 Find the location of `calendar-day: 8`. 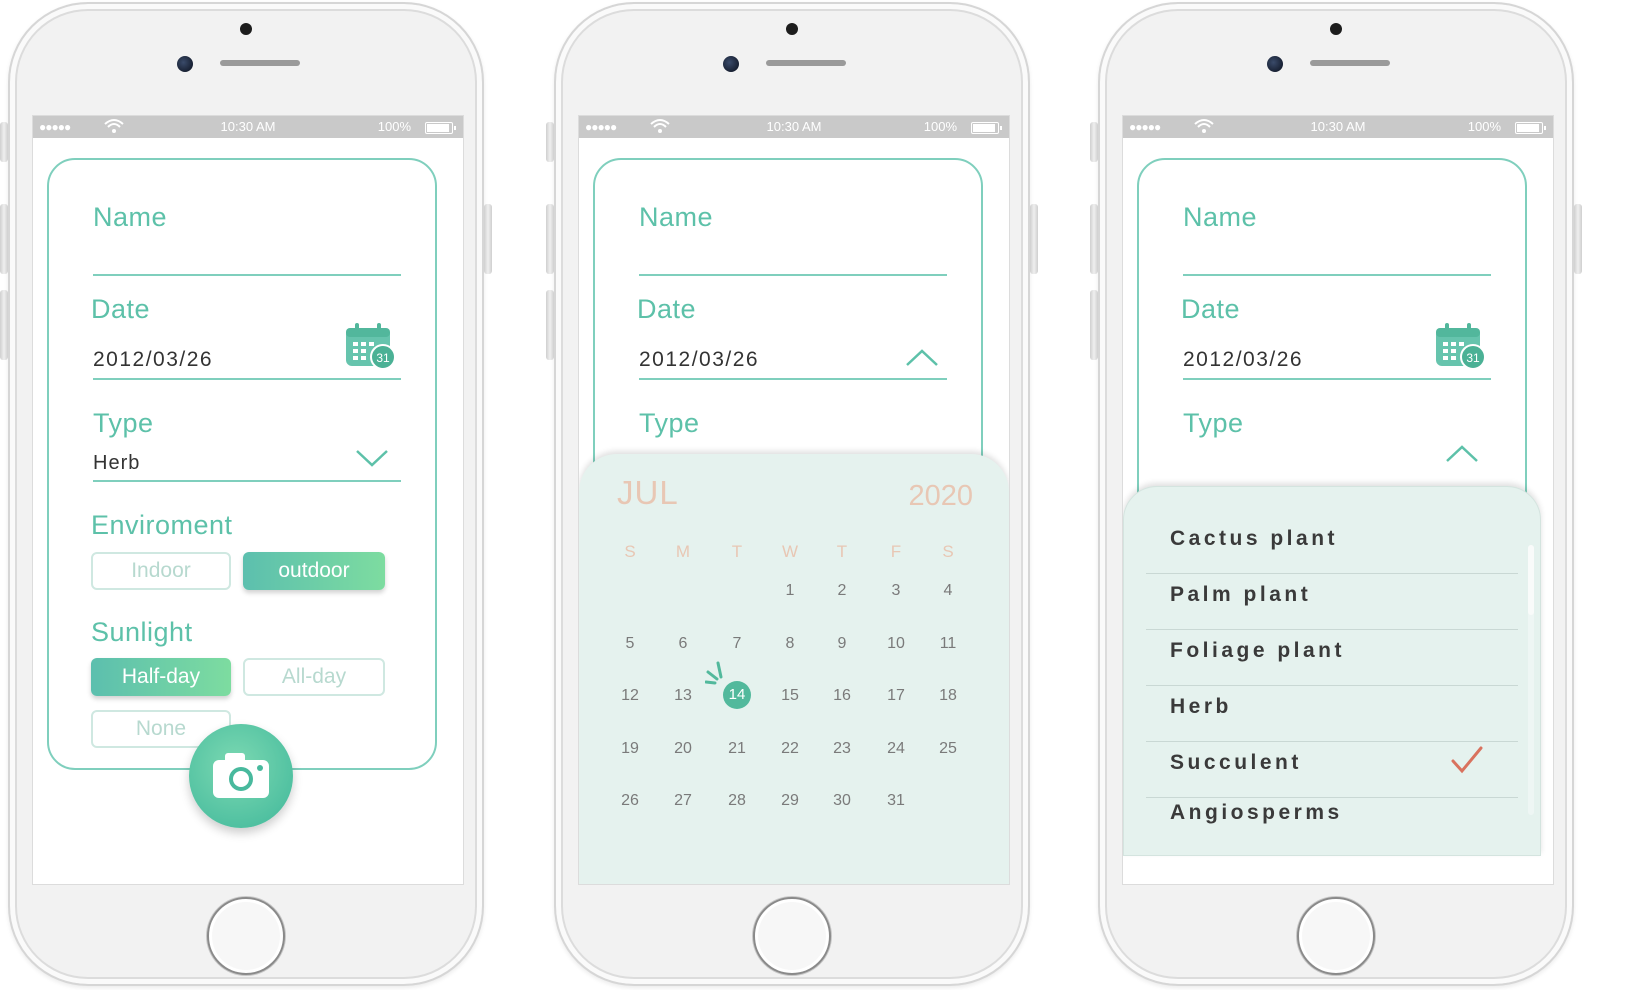

calendar-day: 8 is located at coordinates (790, 644).